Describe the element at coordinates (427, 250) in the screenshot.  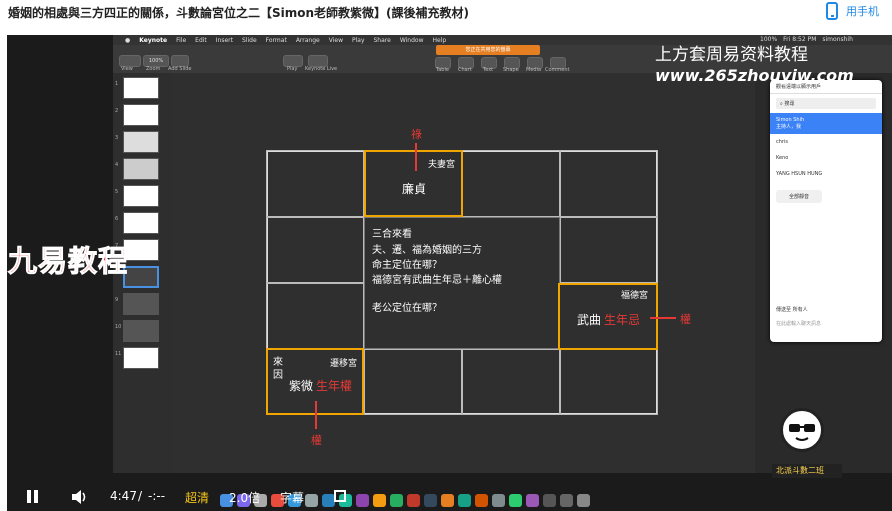
I see `center-line-2: 夫、遷、福為婚姻的三方` at that location.